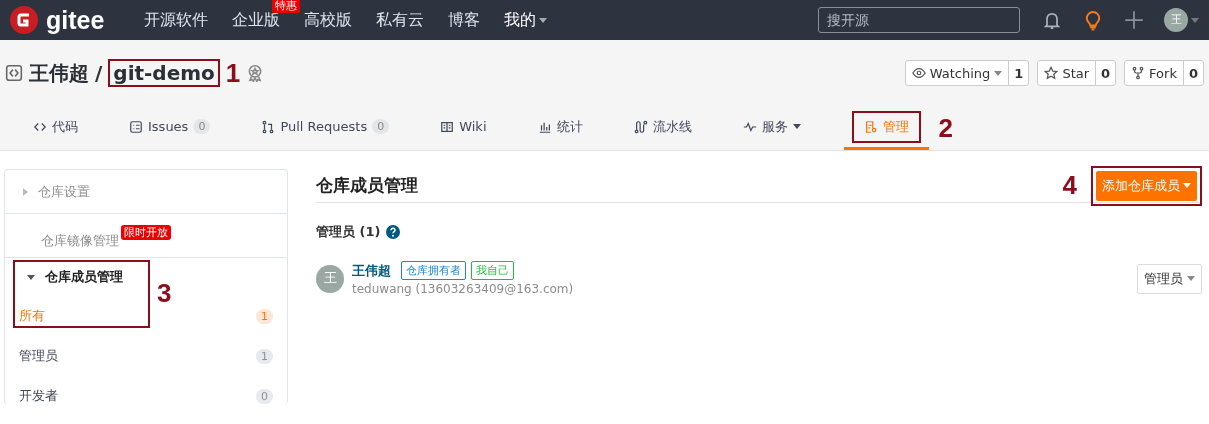 The image size is (1209, 424). I want to click on repo-icon, so click(14, 73).